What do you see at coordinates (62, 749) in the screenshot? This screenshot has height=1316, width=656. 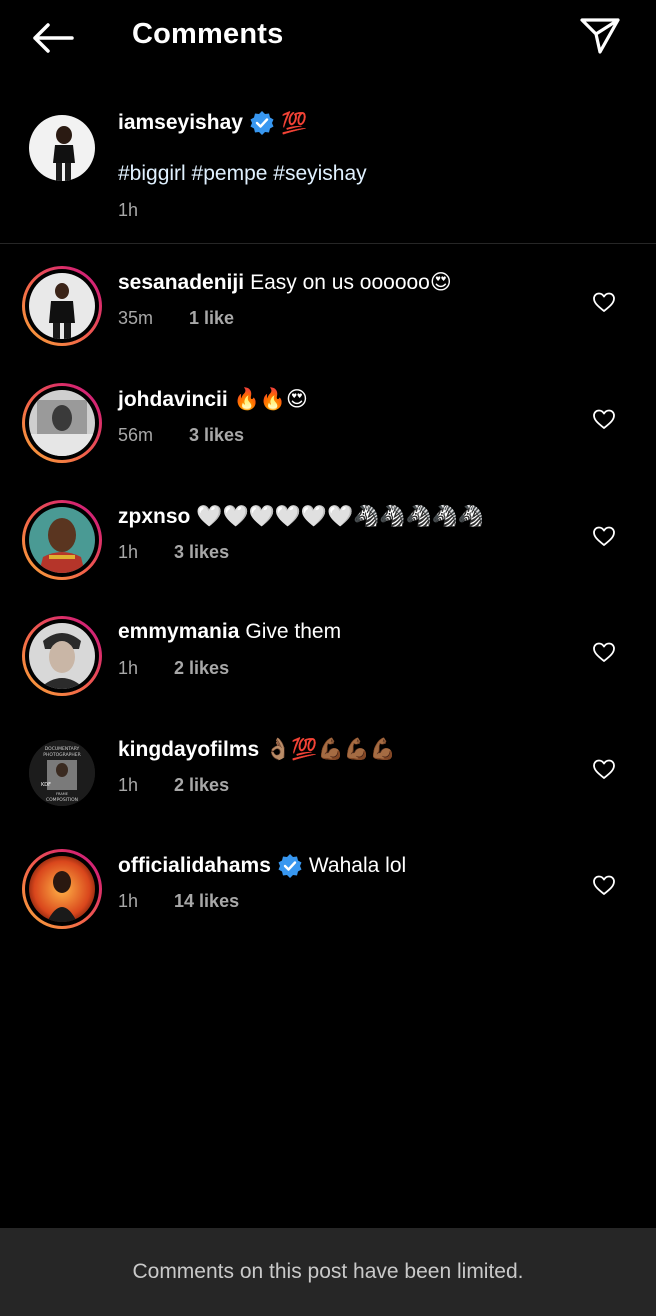 I see `avatar-text-line: DOCUMENTARY` at bounding box center [62, 749].